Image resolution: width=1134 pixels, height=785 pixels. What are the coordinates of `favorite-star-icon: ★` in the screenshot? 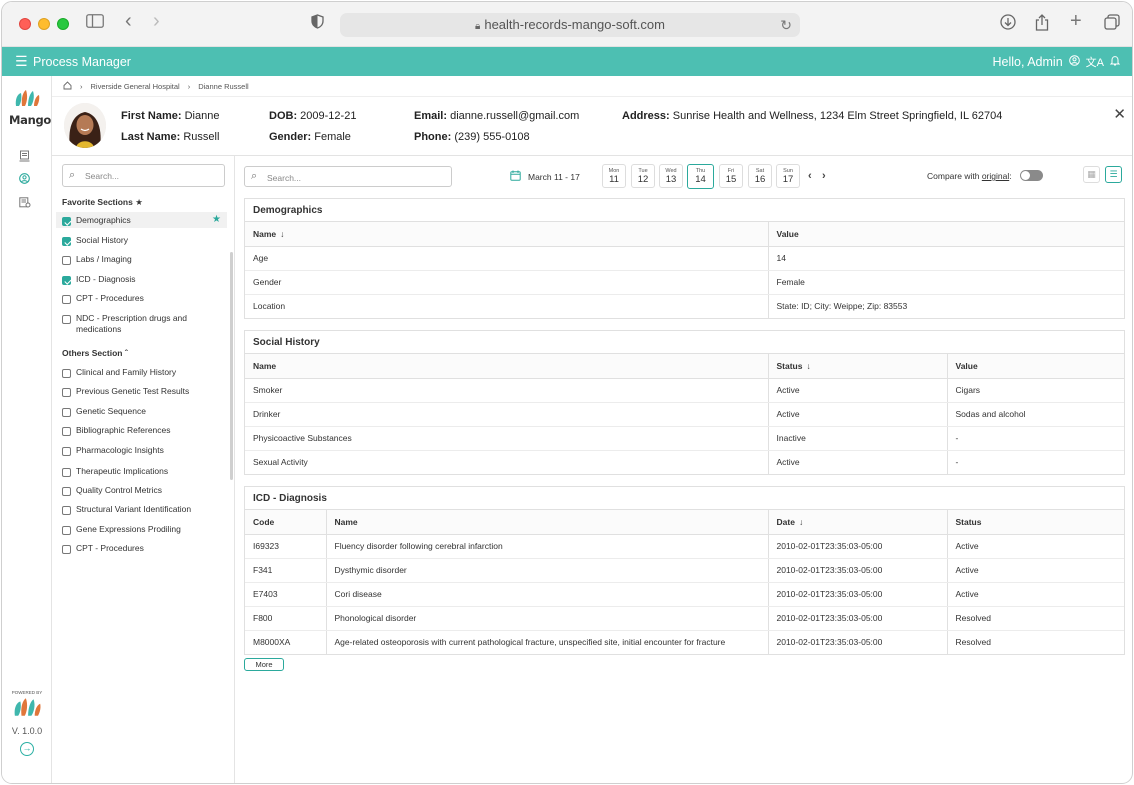 It's located at (216, 219).